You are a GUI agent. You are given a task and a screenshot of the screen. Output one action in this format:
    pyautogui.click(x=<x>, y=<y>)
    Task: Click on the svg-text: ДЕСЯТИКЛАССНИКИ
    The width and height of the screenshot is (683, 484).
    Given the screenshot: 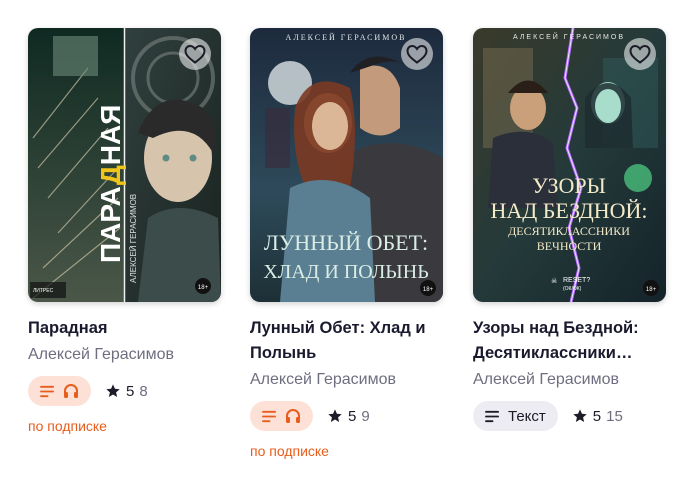 What is the action you would take?
    pyautogui.click(x=569, y=231)
    